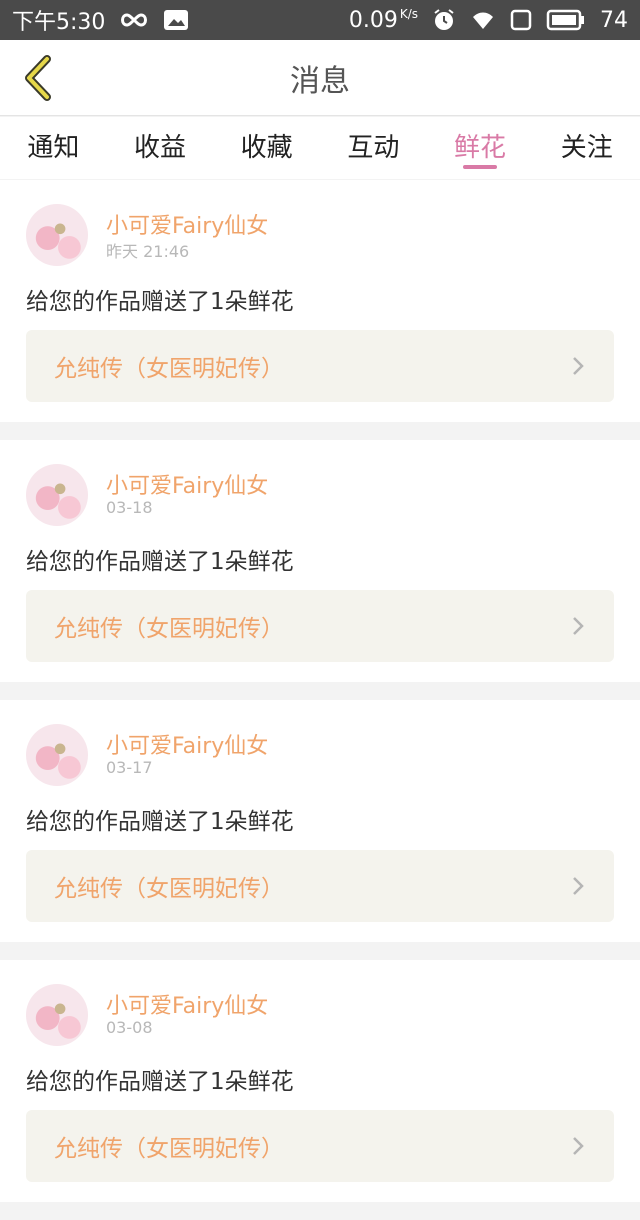 This screenshot has height=1220, width=640. Describe the element at coordinates (373, 148) in the screenshot. I see `tab-interaction: 互动` at that location.